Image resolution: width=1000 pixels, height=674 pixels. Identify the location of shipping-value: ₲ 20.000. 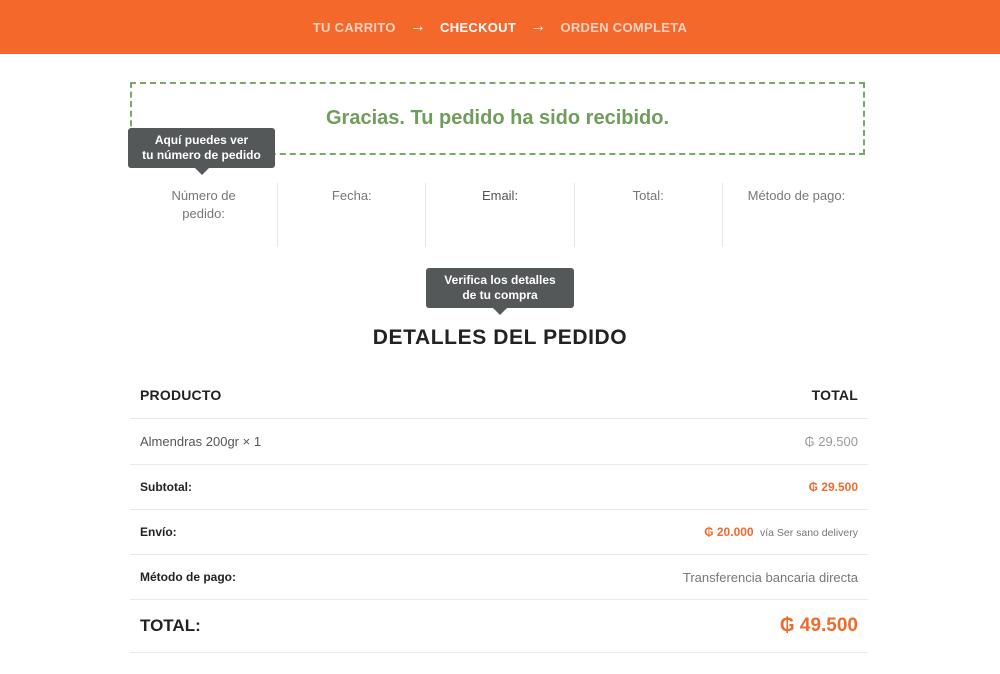
(729, 532).